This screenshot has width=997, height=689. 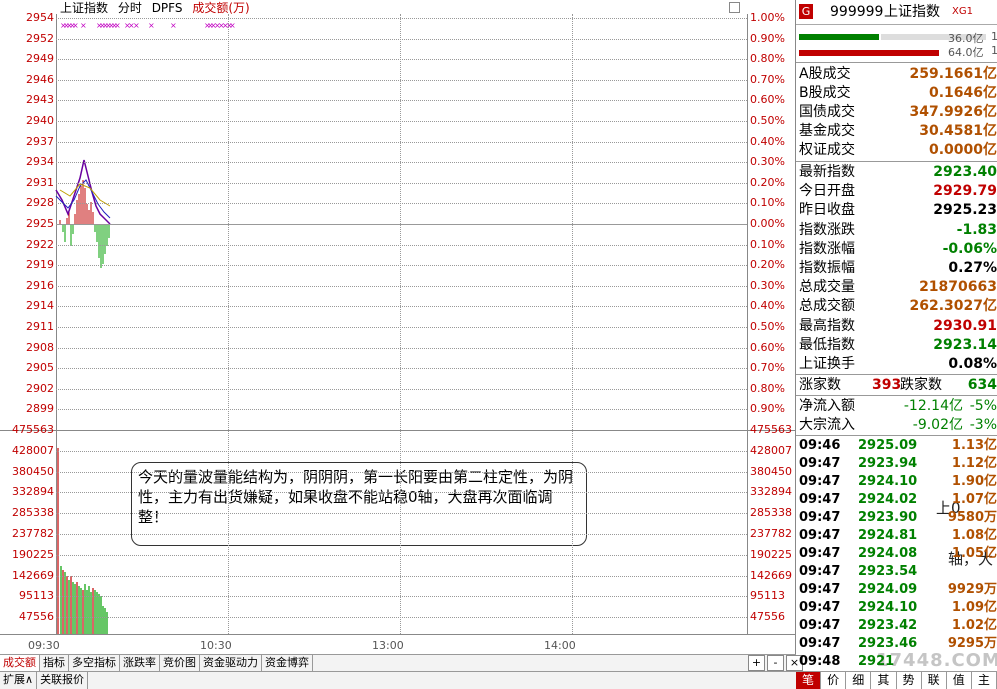 What do you see at coordinates (896, 554) in the screenshot?
I see `tick-row: 09:47 2924.08 1.05亿` at bounding box center [896, 554].